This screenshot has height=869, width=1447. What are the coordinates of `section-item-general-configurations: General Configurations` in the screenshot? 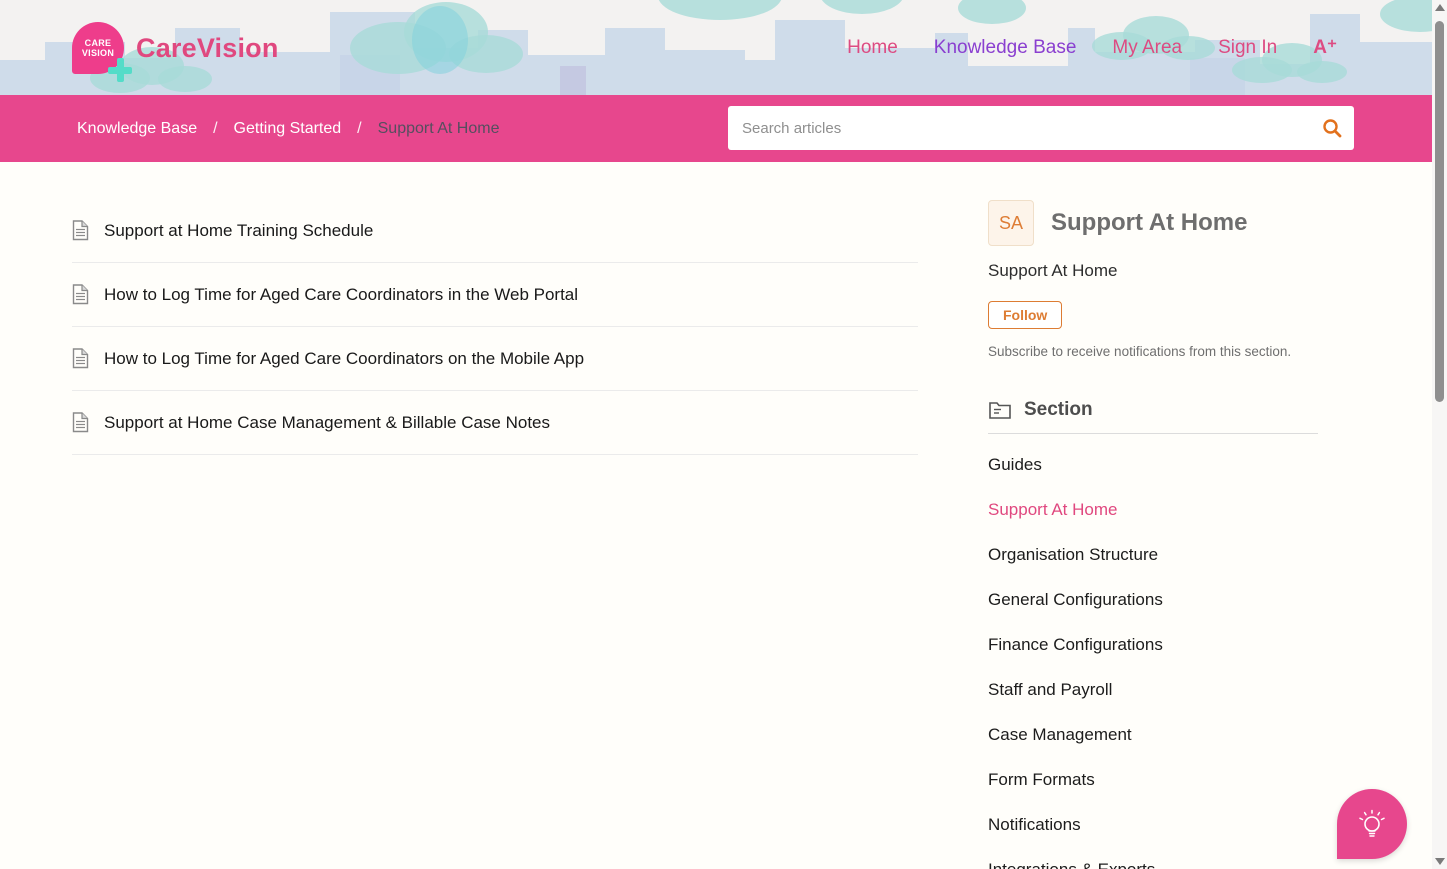 It's located at (1153, 599).